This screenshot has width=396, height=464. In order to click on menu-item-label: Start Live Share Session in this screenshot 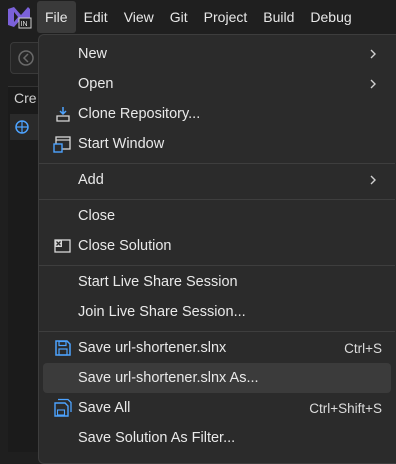, I will do `click(158, 282)`.